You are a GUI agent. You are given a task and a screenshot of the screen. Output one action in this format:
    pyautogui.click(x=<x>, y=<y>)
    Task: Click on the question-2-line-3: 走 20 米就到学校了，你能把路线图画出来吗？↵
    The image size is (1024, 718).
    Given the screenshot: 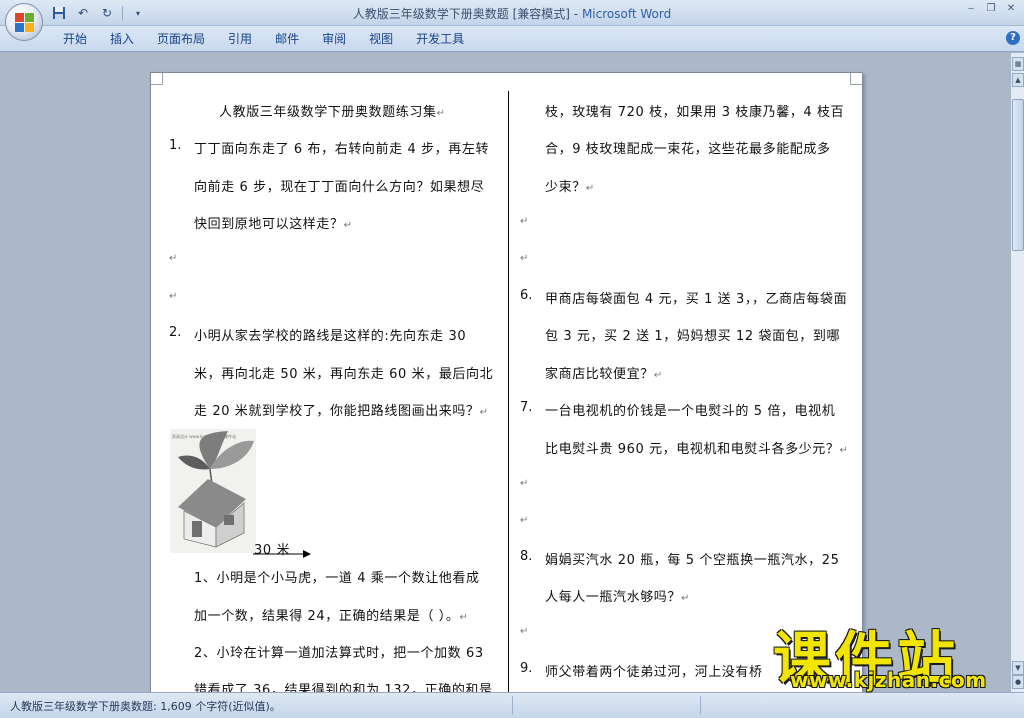 What is the action you would take?
    pyautogui.click(x=341, y=409)
    